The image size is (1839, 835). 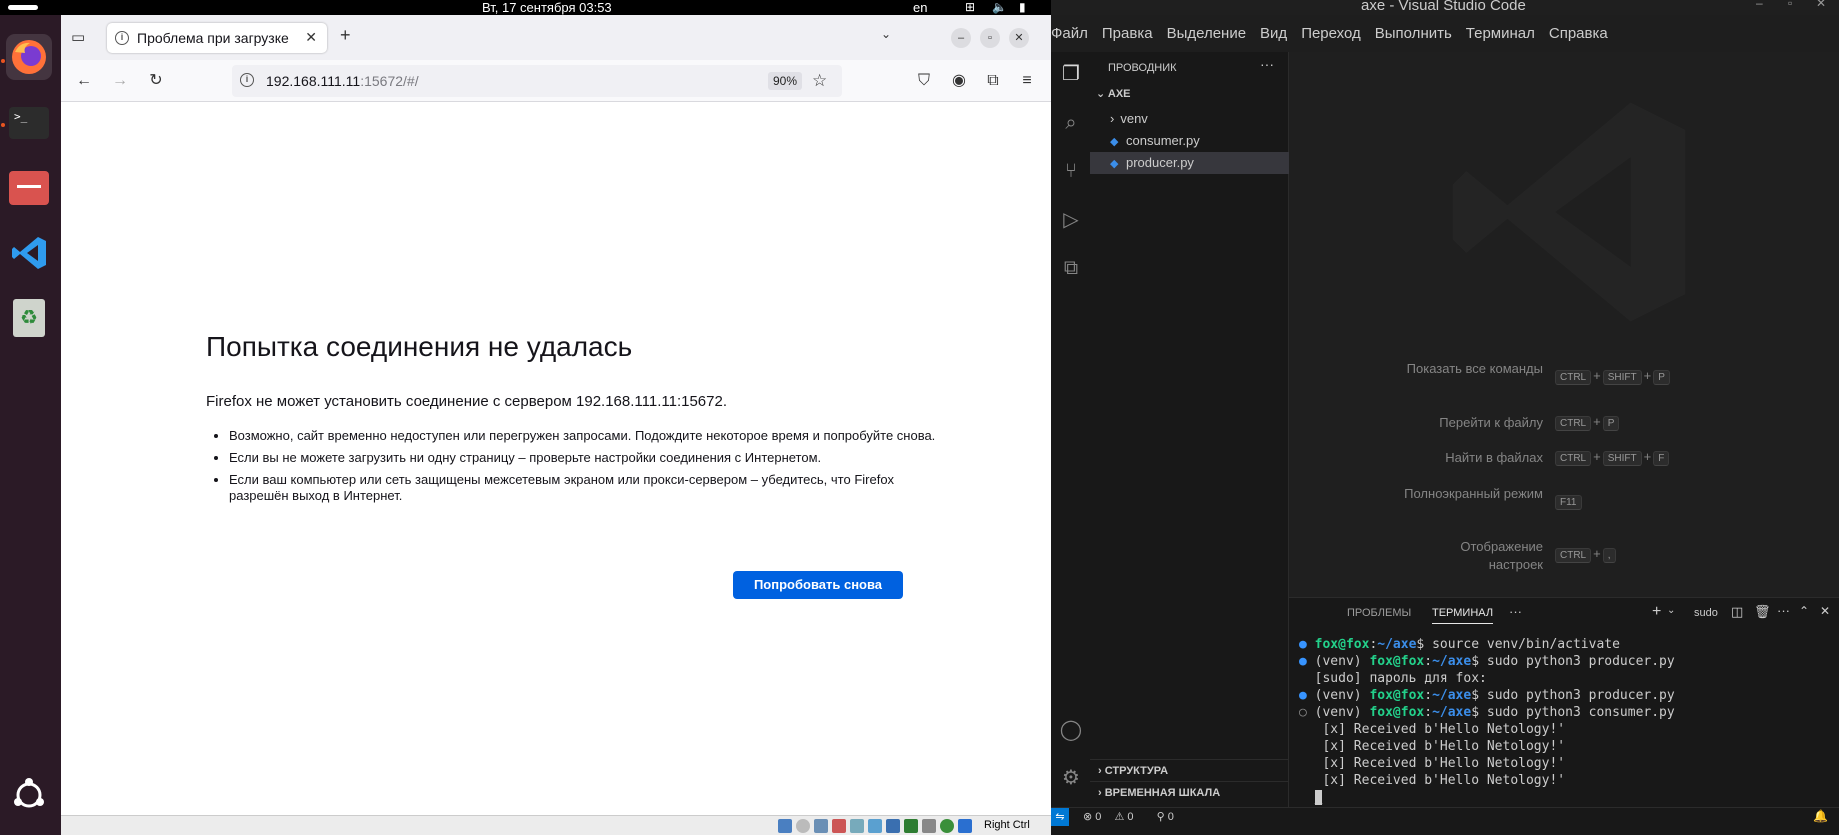 What do you see at coordinates (924, 81) in the screenshot?
I see `pocket-icon: ⛉` at bounding box center [924, 81].